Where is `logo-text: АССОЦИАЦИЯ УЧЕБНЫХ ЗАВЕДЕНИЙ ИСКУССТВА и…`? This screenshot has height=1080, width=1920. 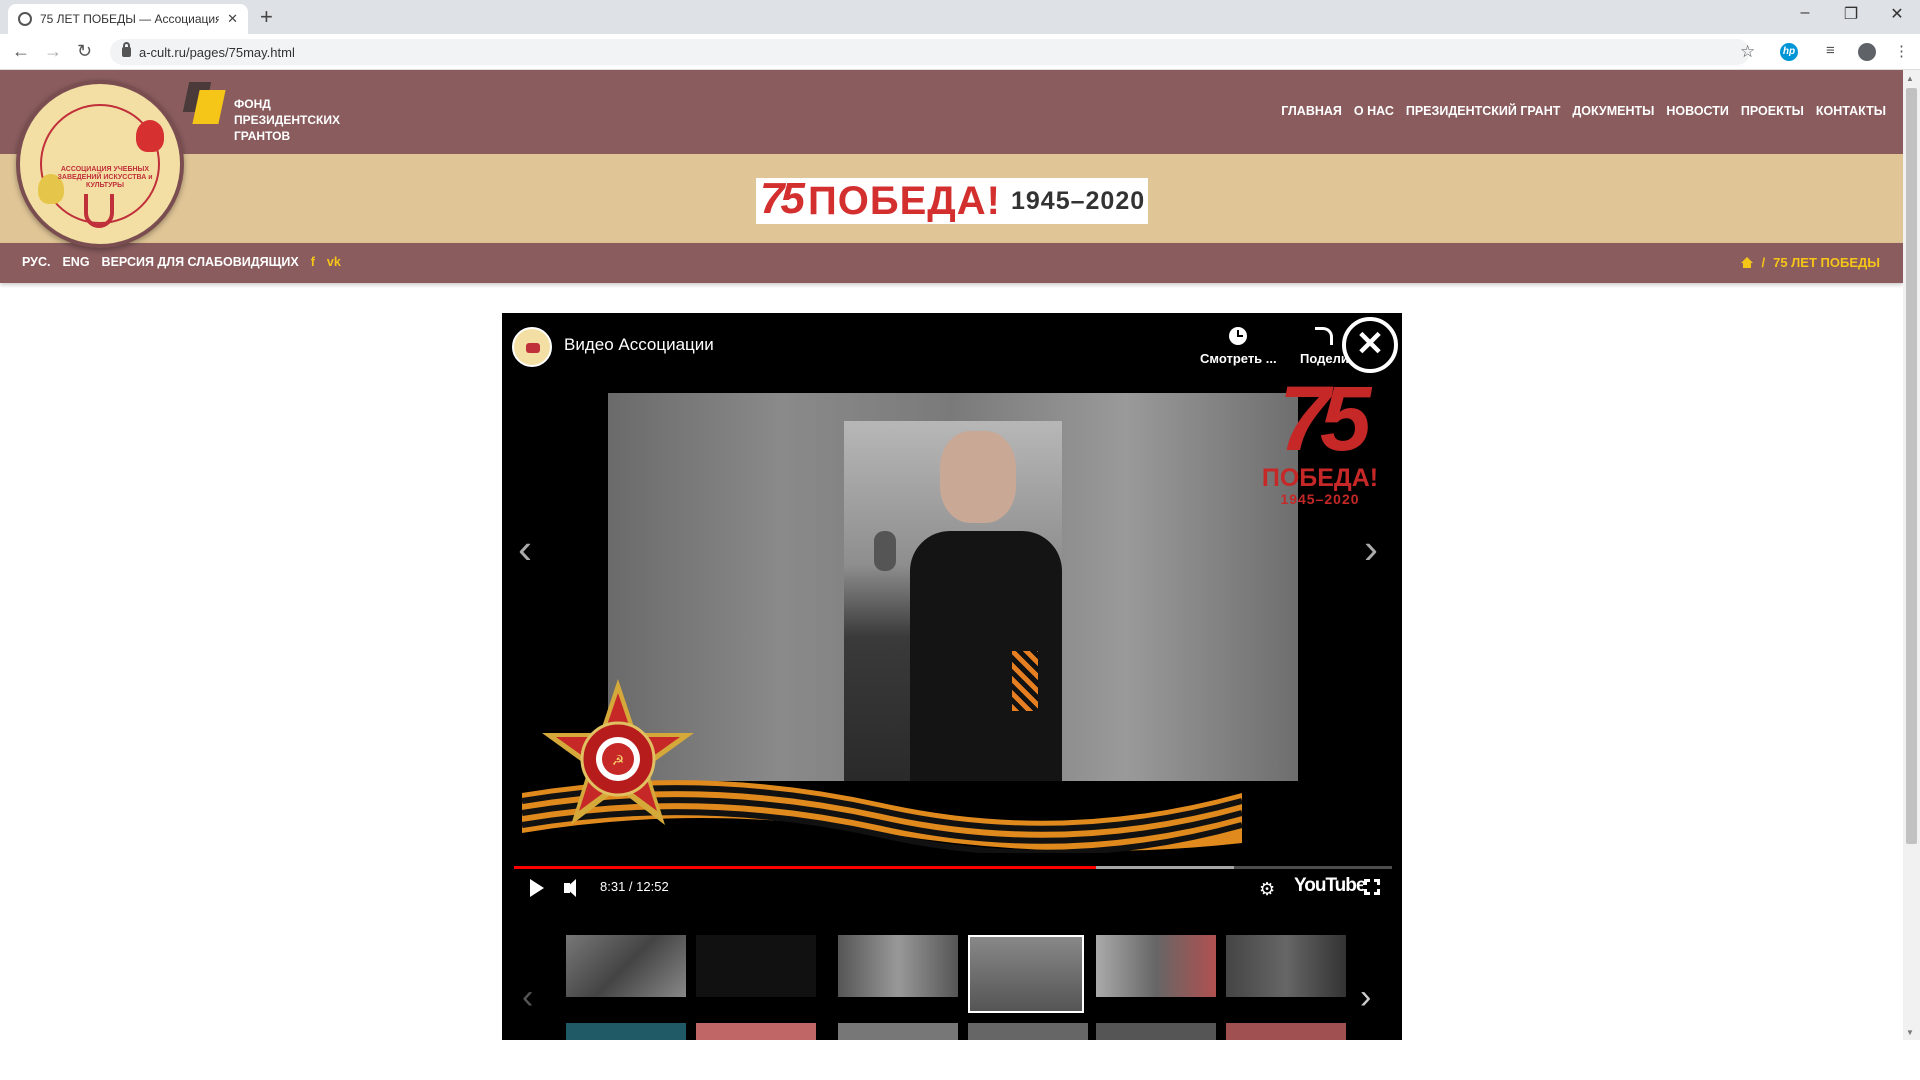
logo-text: АССОЦИАЦИЯ УЧЕБНЫХ ЗАВЕДЕНИЙ ИСКУССТВА и… is located at coordinates (105, 177).